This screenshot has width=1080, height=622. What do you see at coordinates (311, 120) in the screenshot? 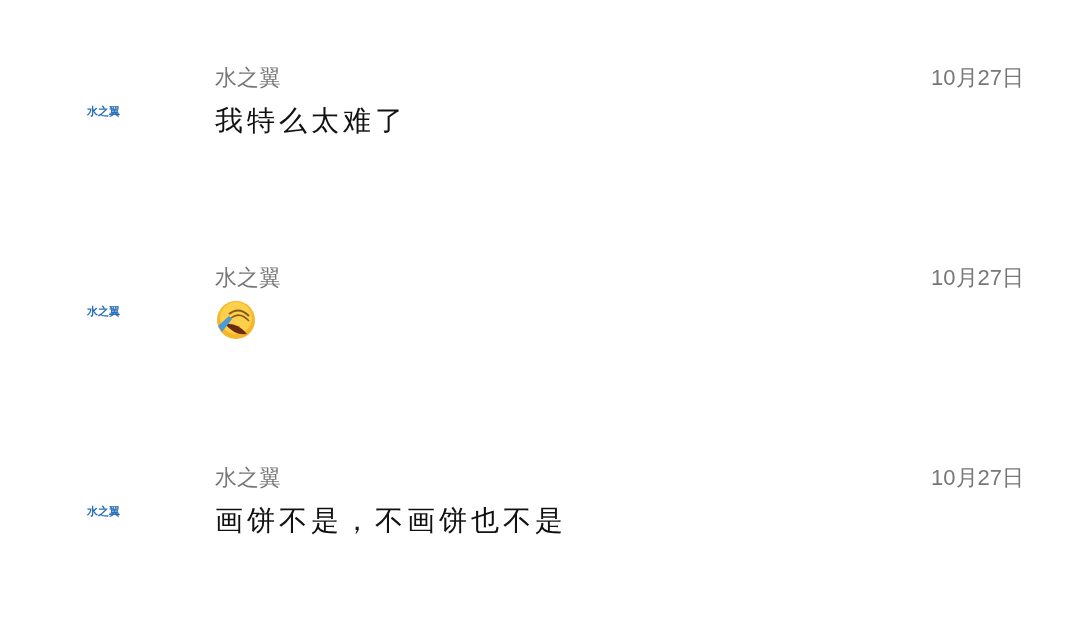
I see `comment-text: 我特么太难了` at bounding box center [311, 120].